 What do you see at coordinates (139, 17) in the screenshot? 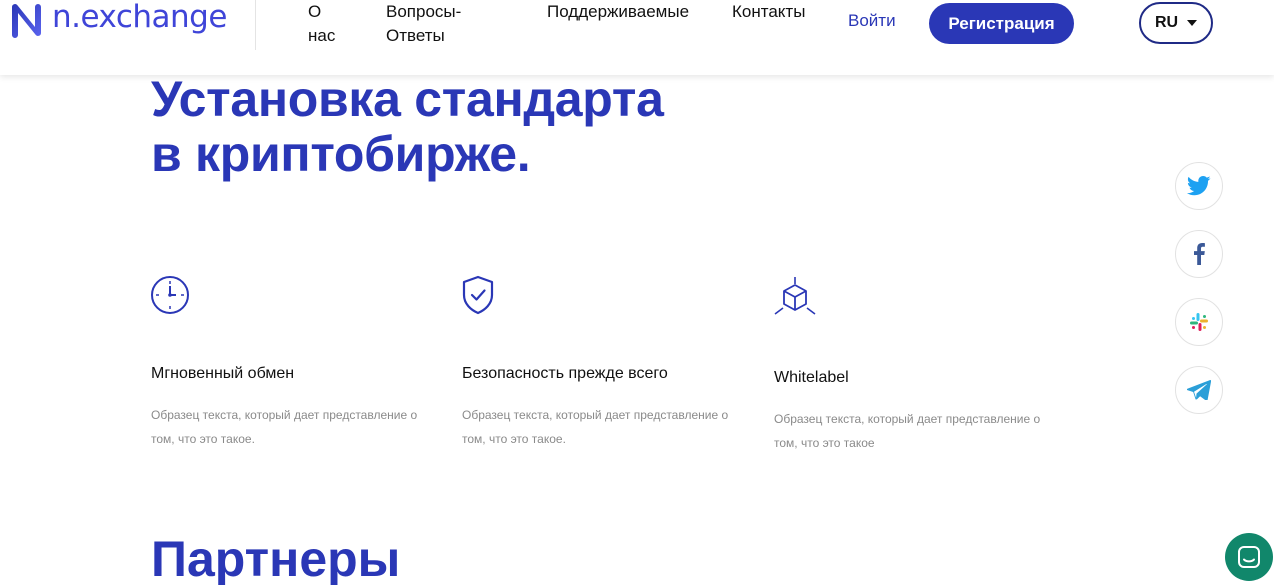
I see `logo-text: n.exchange` at bounding box center [139, 17].